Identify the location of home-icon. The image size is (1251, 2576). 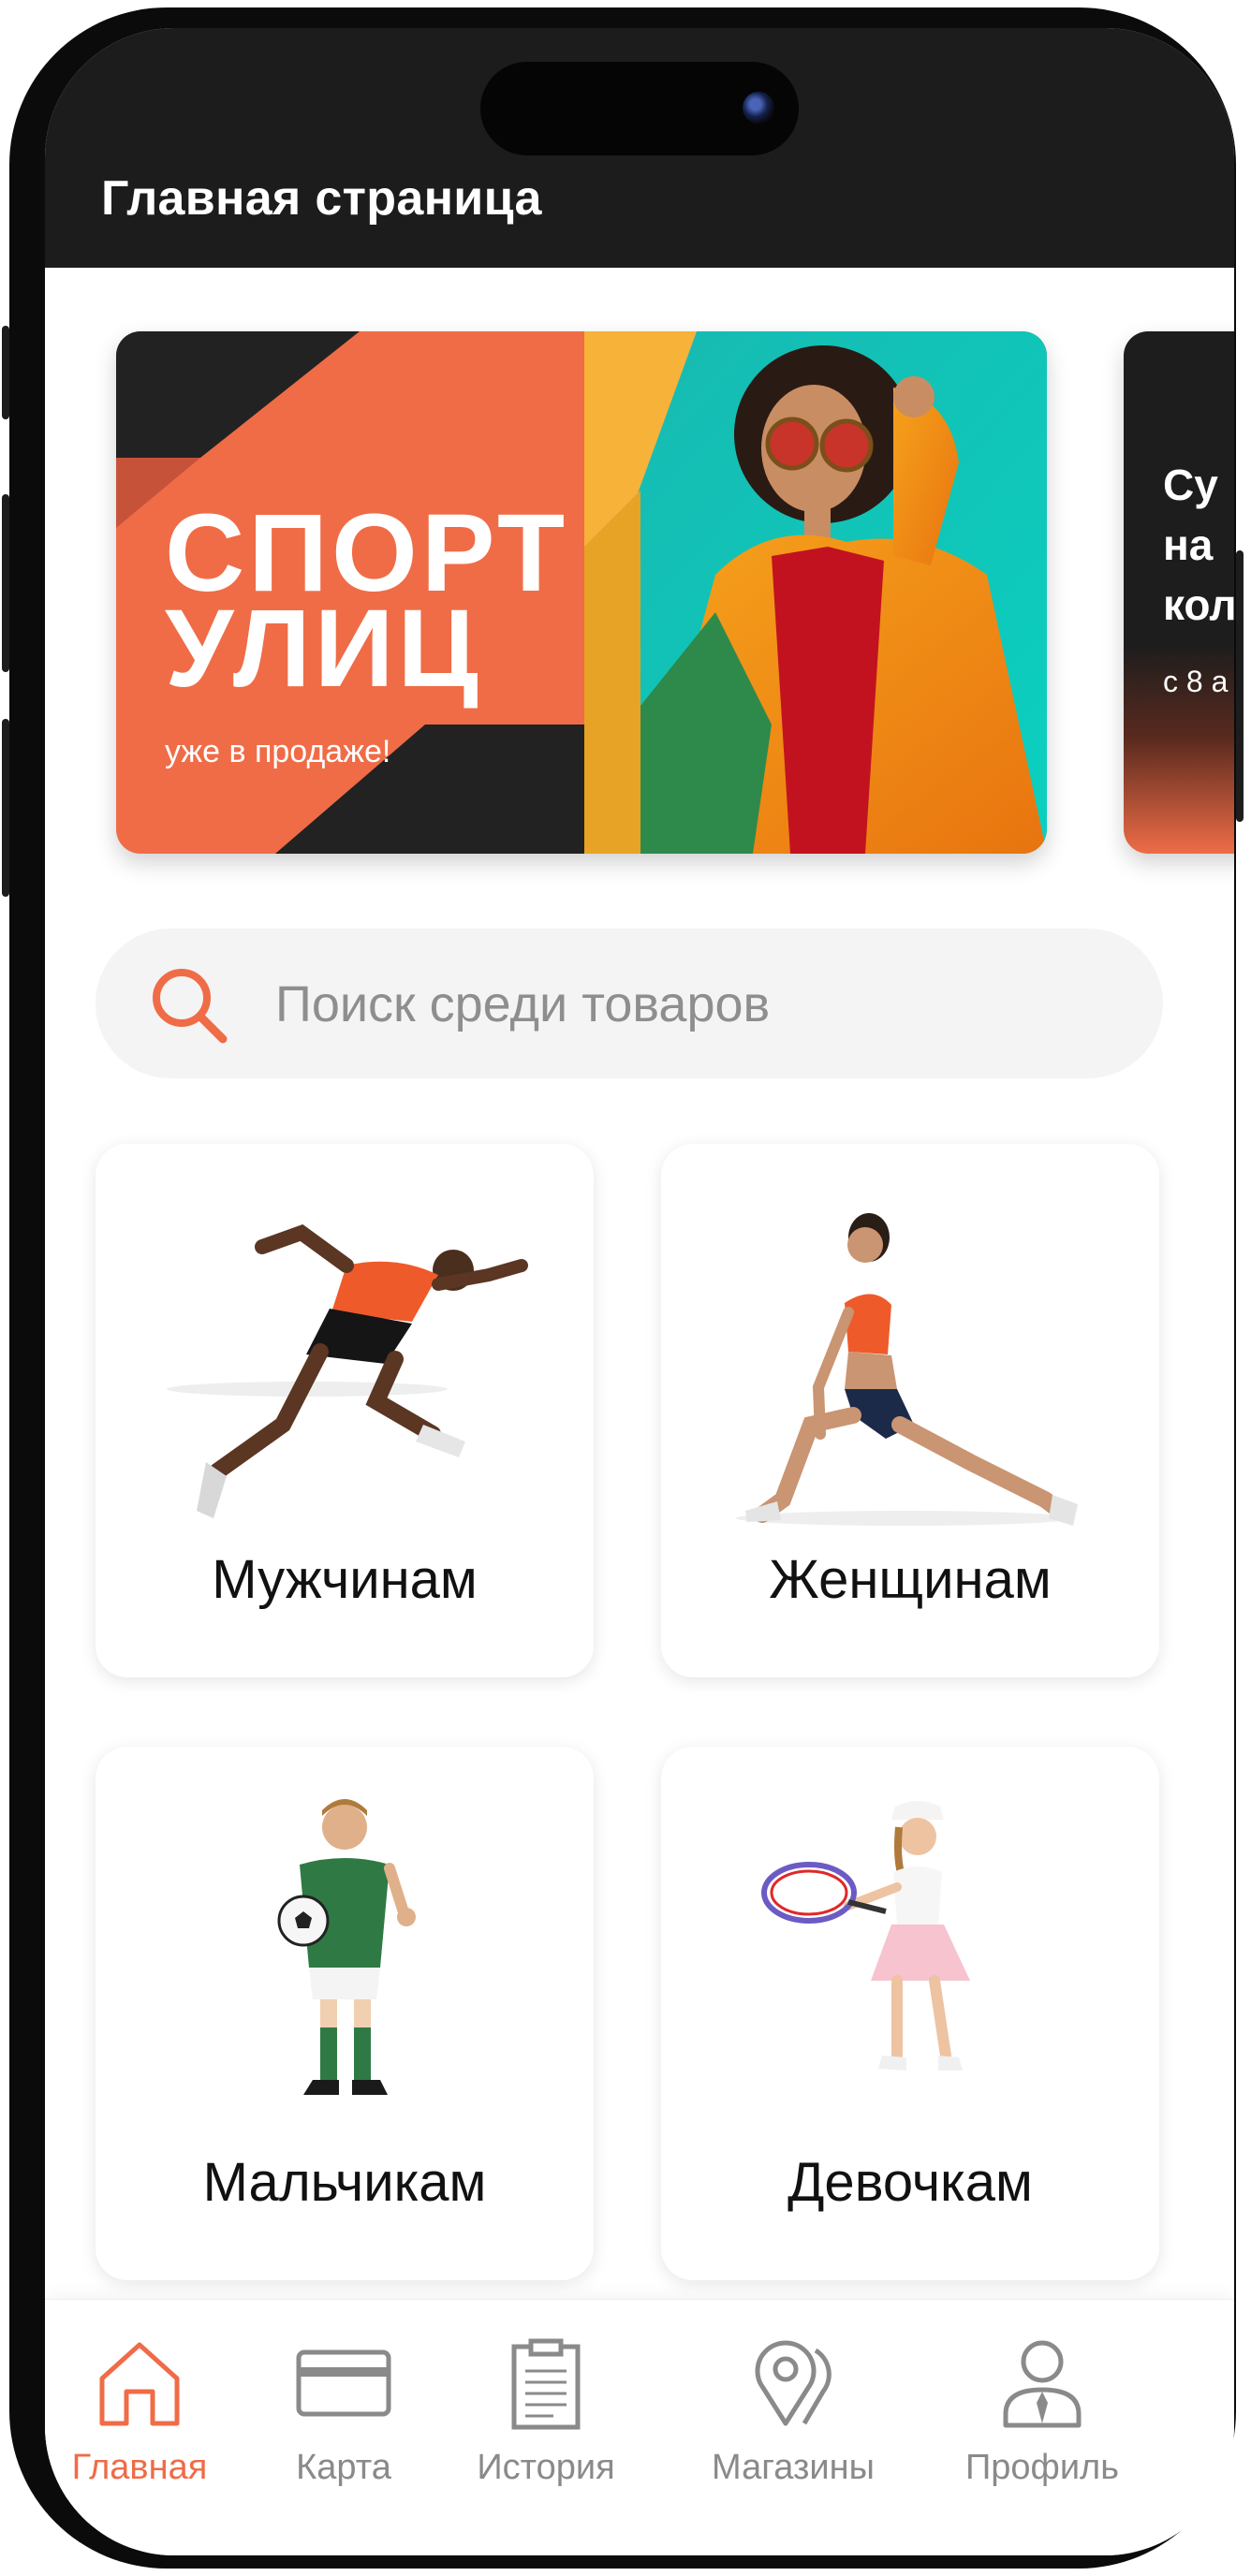
(139, 2384).